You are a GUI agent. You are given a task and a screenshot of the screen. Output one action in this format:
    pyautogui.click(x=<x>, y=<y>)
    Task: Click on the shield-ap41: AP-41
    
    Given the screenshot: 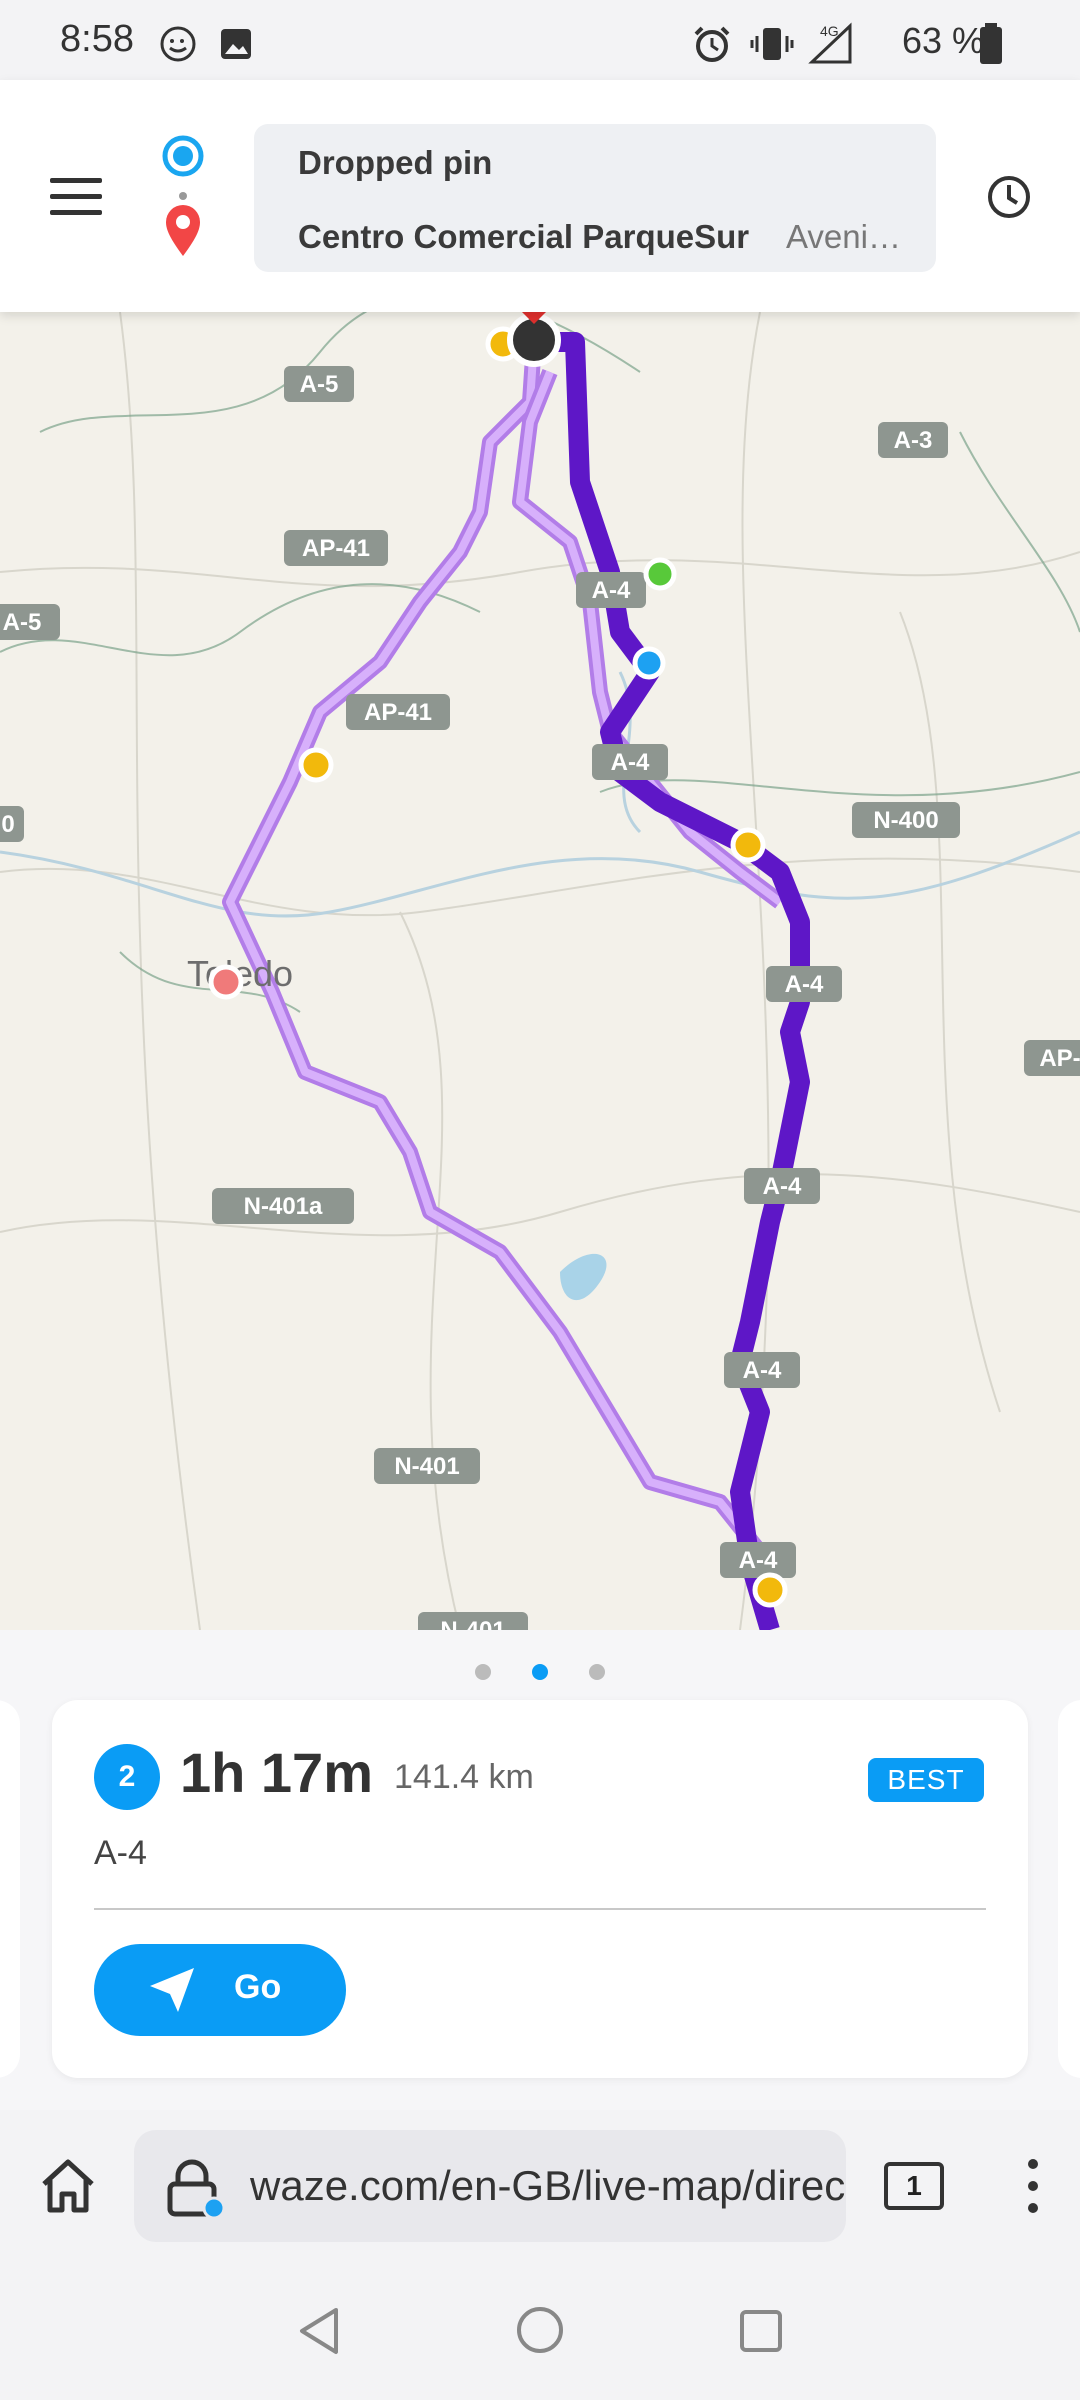 What is the action you would take?
    pyautogui.click(x=336, y=548)
    